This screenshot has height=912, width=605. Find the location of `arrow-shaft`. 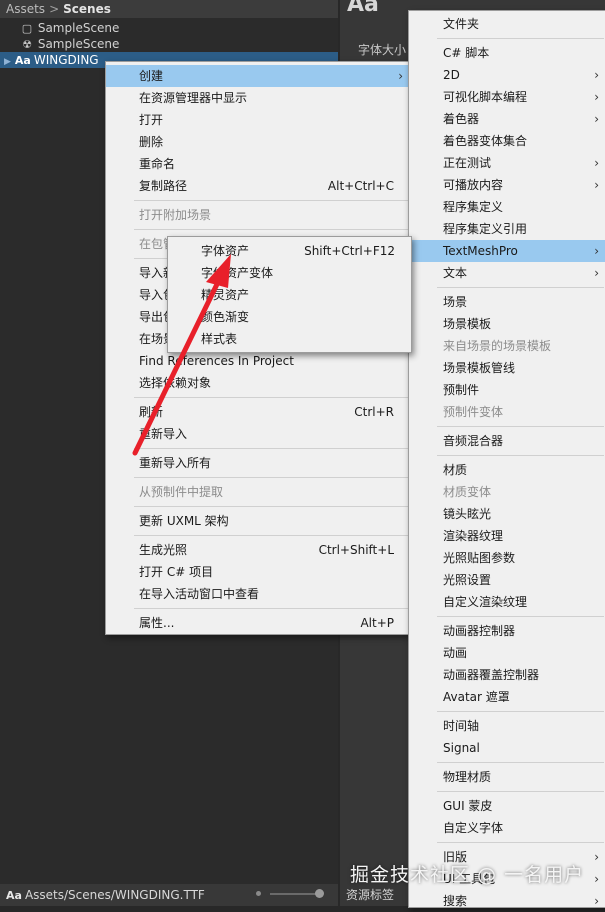

arrow-shaft is located at coordinates (177, 365).